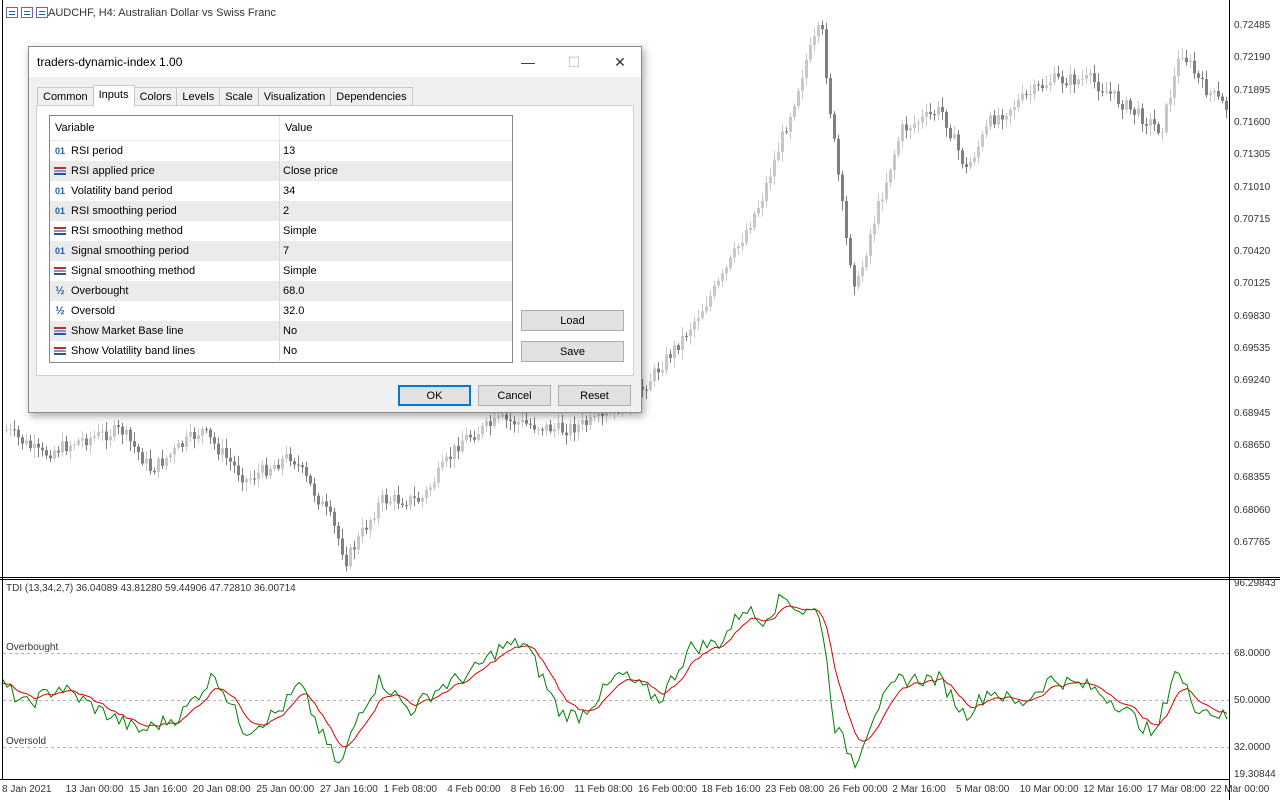  I want to click on grid-cell-variable: RSI smoothing method, so click(165, 231).